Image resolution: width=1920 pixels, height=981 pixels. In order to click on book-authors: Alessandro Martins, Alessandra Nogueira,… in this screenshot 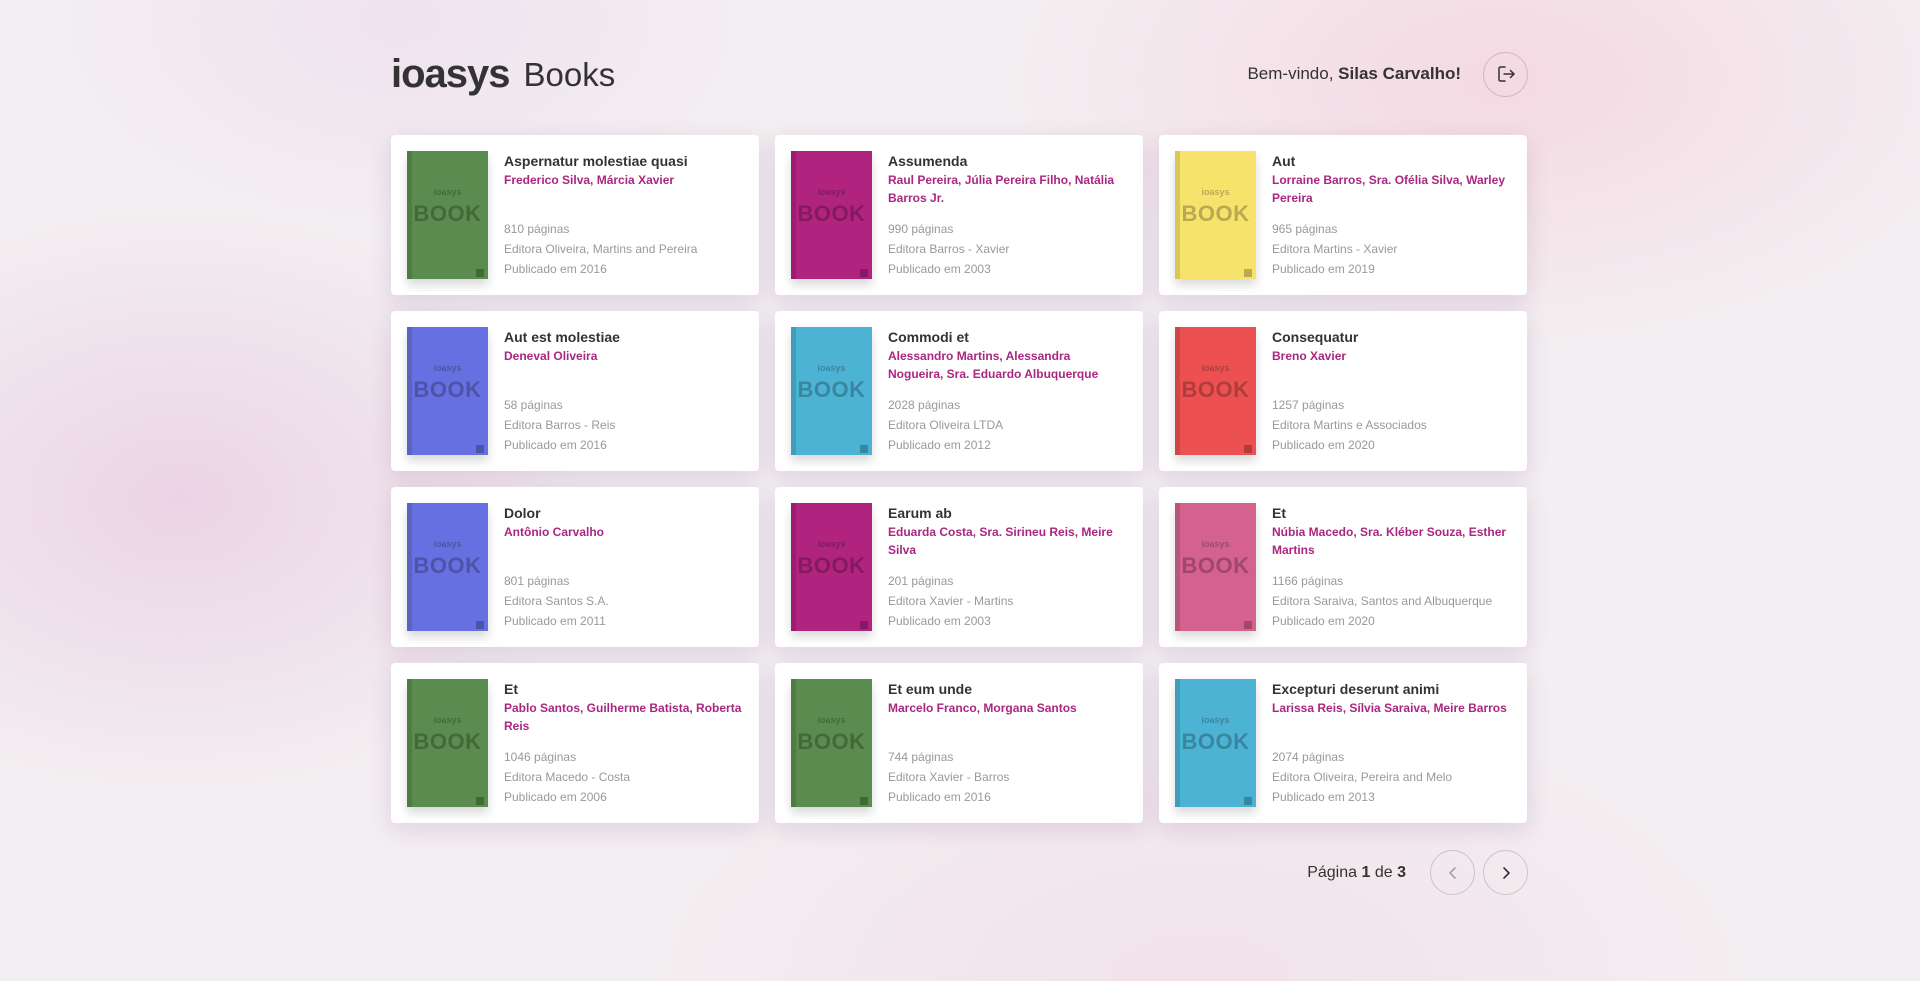, I will do `click(993, 365)`.